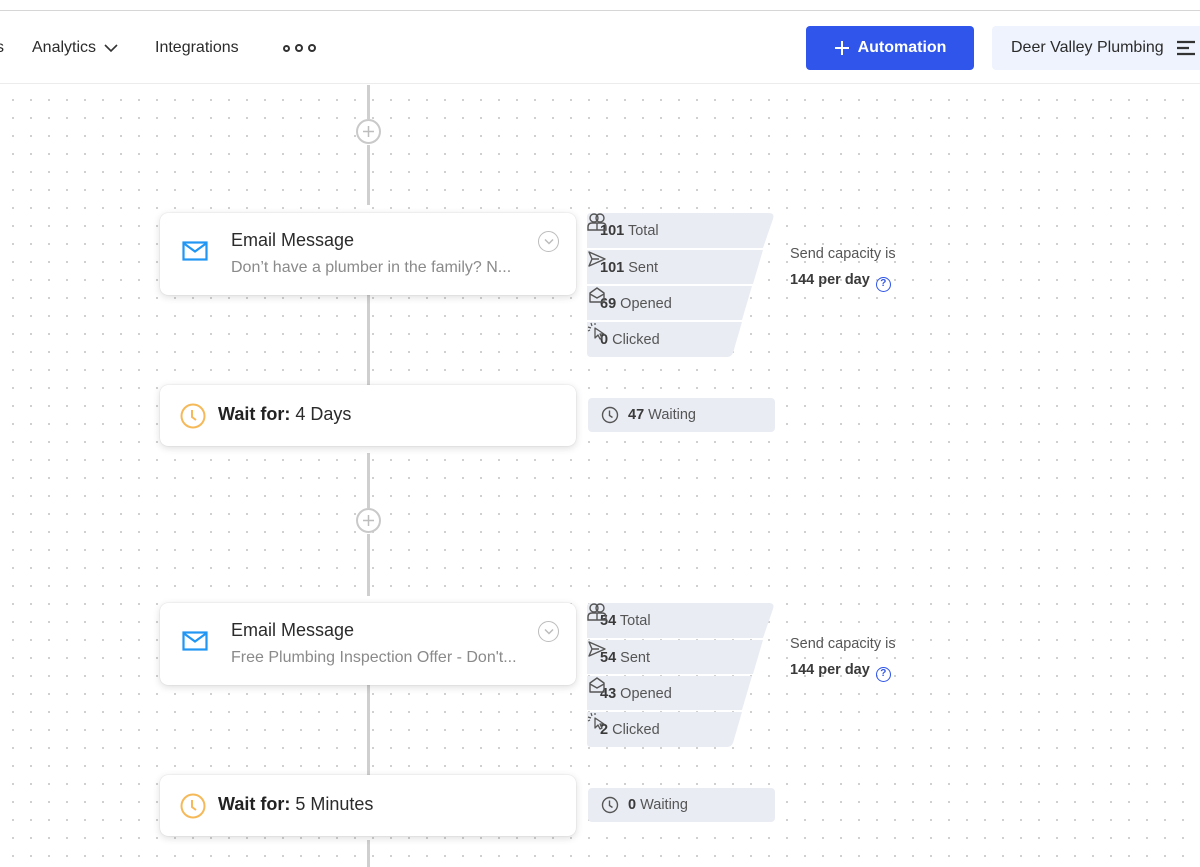  I want to click on stat-opened: 69 Opened, so click(629, 304).